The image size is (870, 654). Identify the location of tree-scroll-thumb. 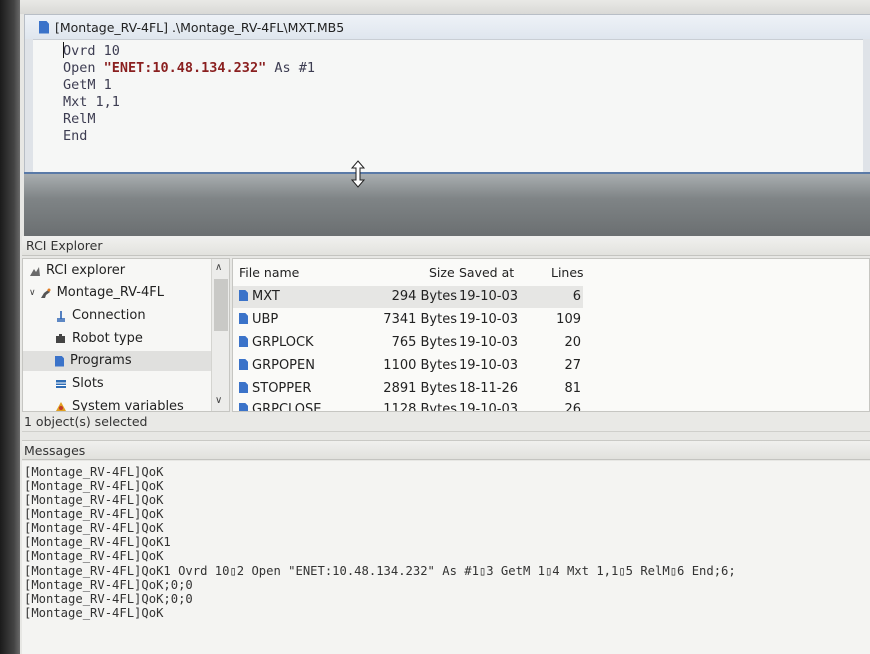
(221, 305).